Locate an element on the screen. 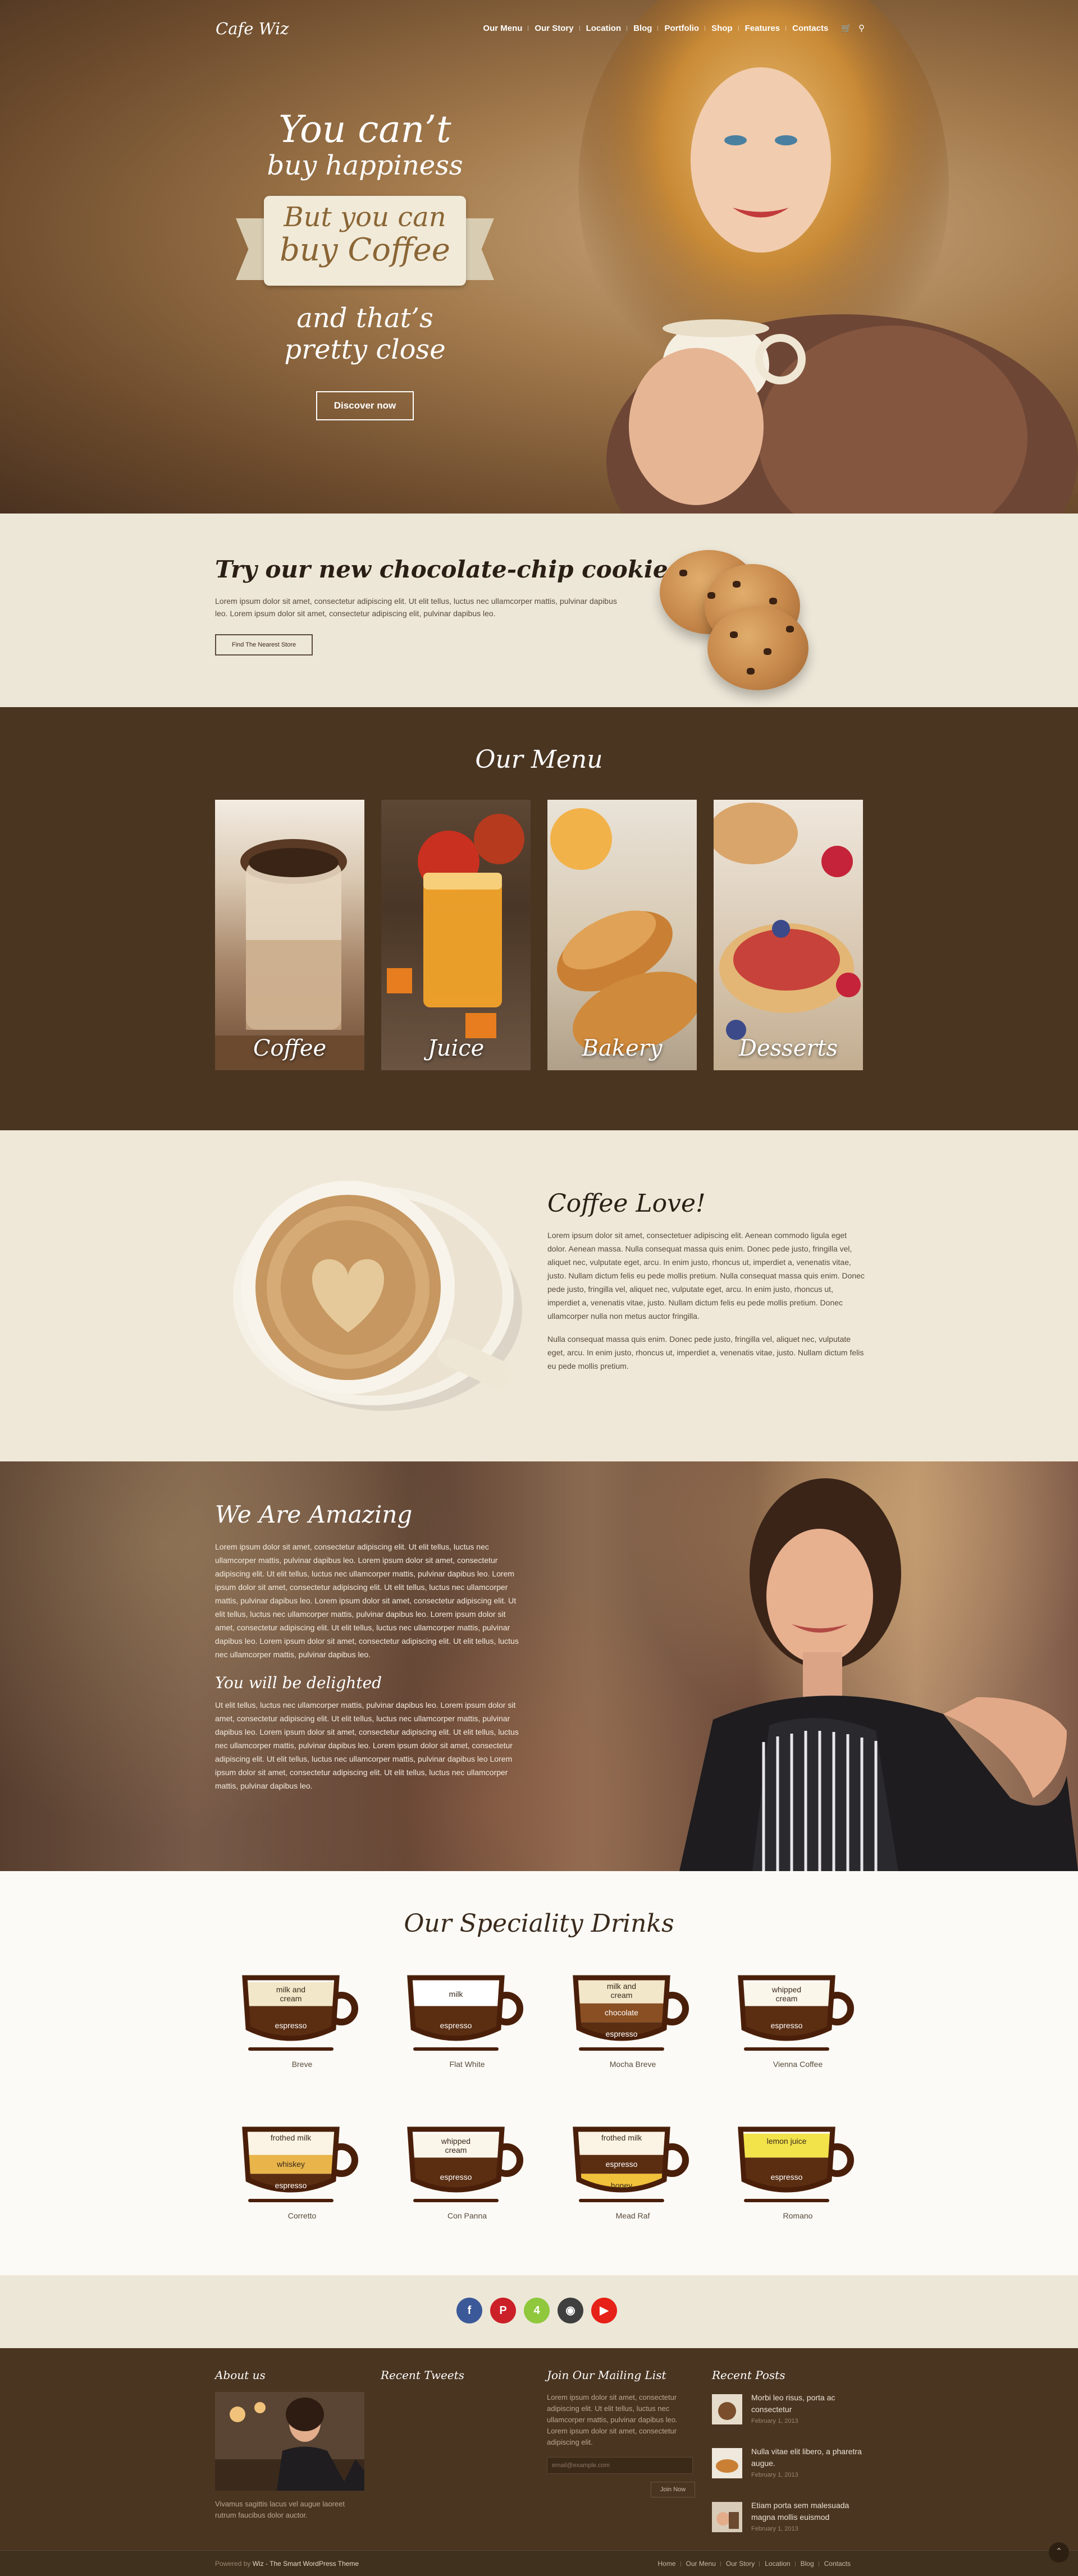 This screenshot has height=2576, width=1078. drink-item: espresso whiskey frothed milk Corretto is located at coordinates (302, 2174).